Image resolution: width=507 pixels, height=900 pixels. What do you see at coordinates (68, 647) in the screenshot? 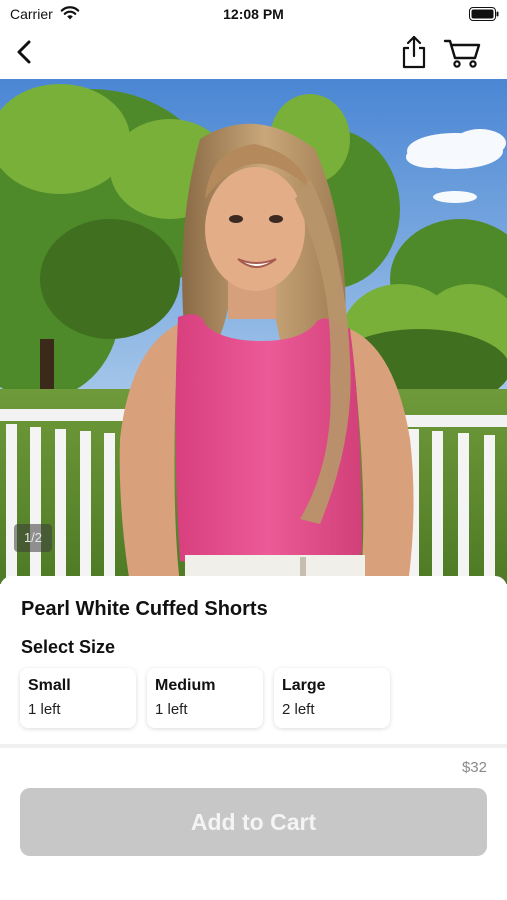
I see `select-size-heading: Select Size` at bounding box center [68, 647].